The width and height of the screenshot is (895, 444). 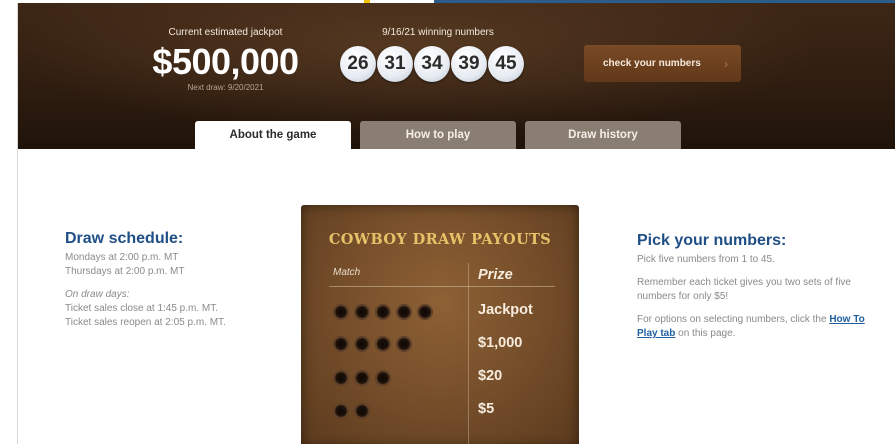 What do you see at coordinates (142, 308) in the screenshot?
I see `schedule-line: Ticket sales close at 1:45 p.m. MT.` at bounding box center [142, 308].